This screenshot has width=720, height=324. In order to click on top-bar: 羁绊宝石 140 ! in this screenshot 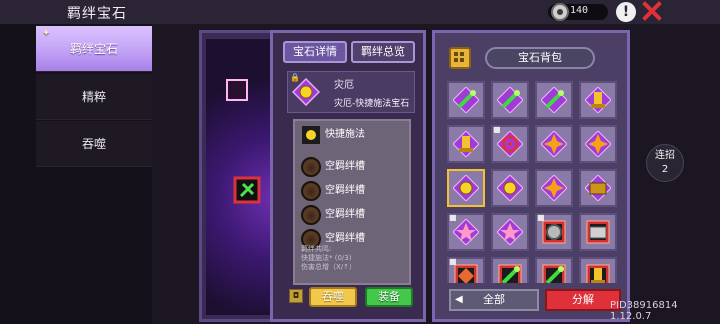, I will do `click(360, 12)`.